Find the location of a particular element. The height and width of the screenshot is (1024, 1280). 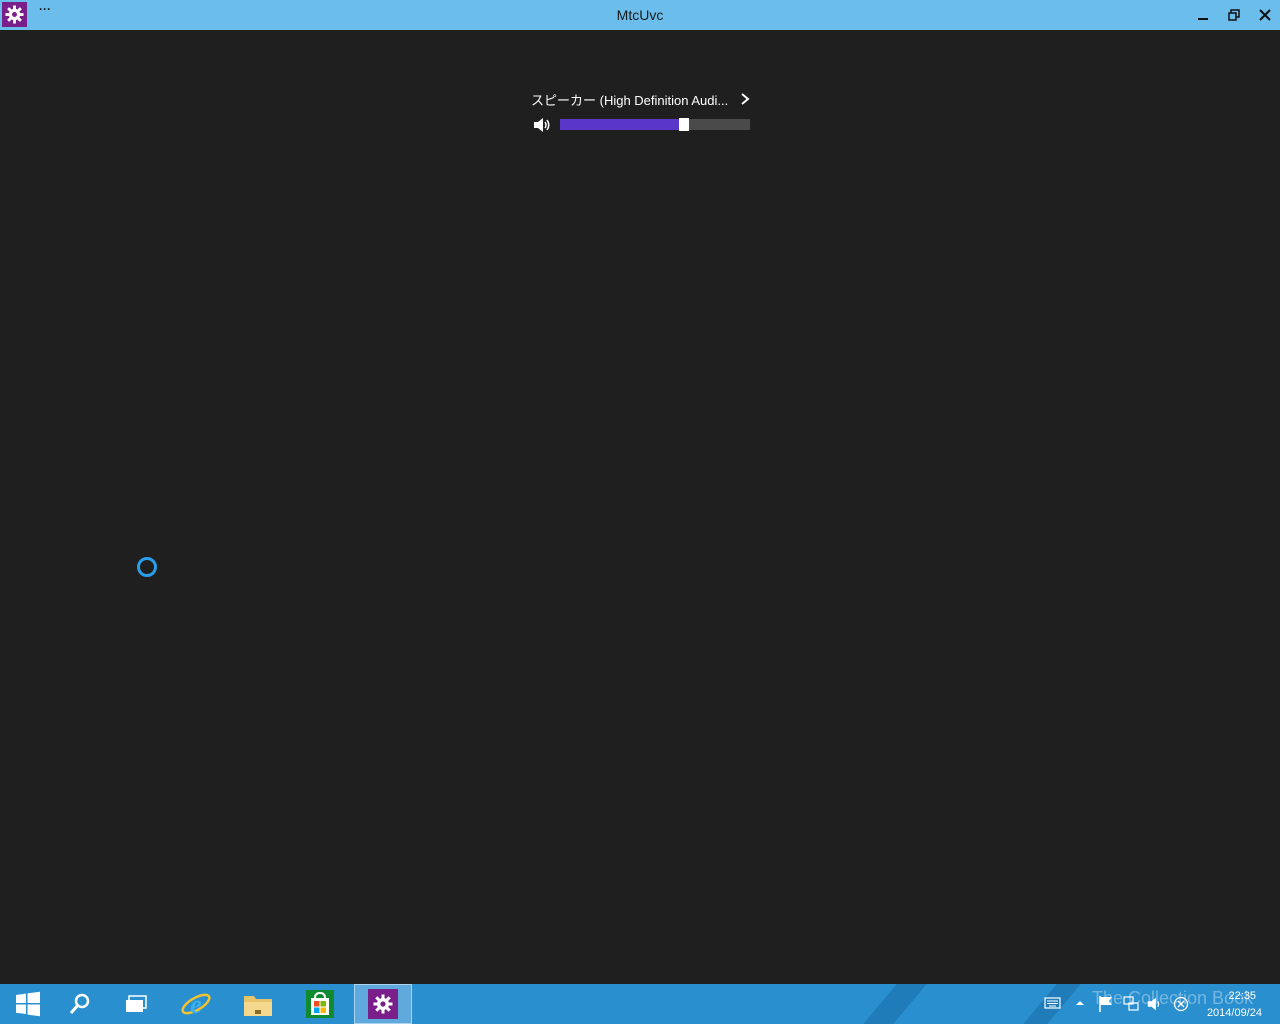

restore-button is located at coordinates (1234, 15).